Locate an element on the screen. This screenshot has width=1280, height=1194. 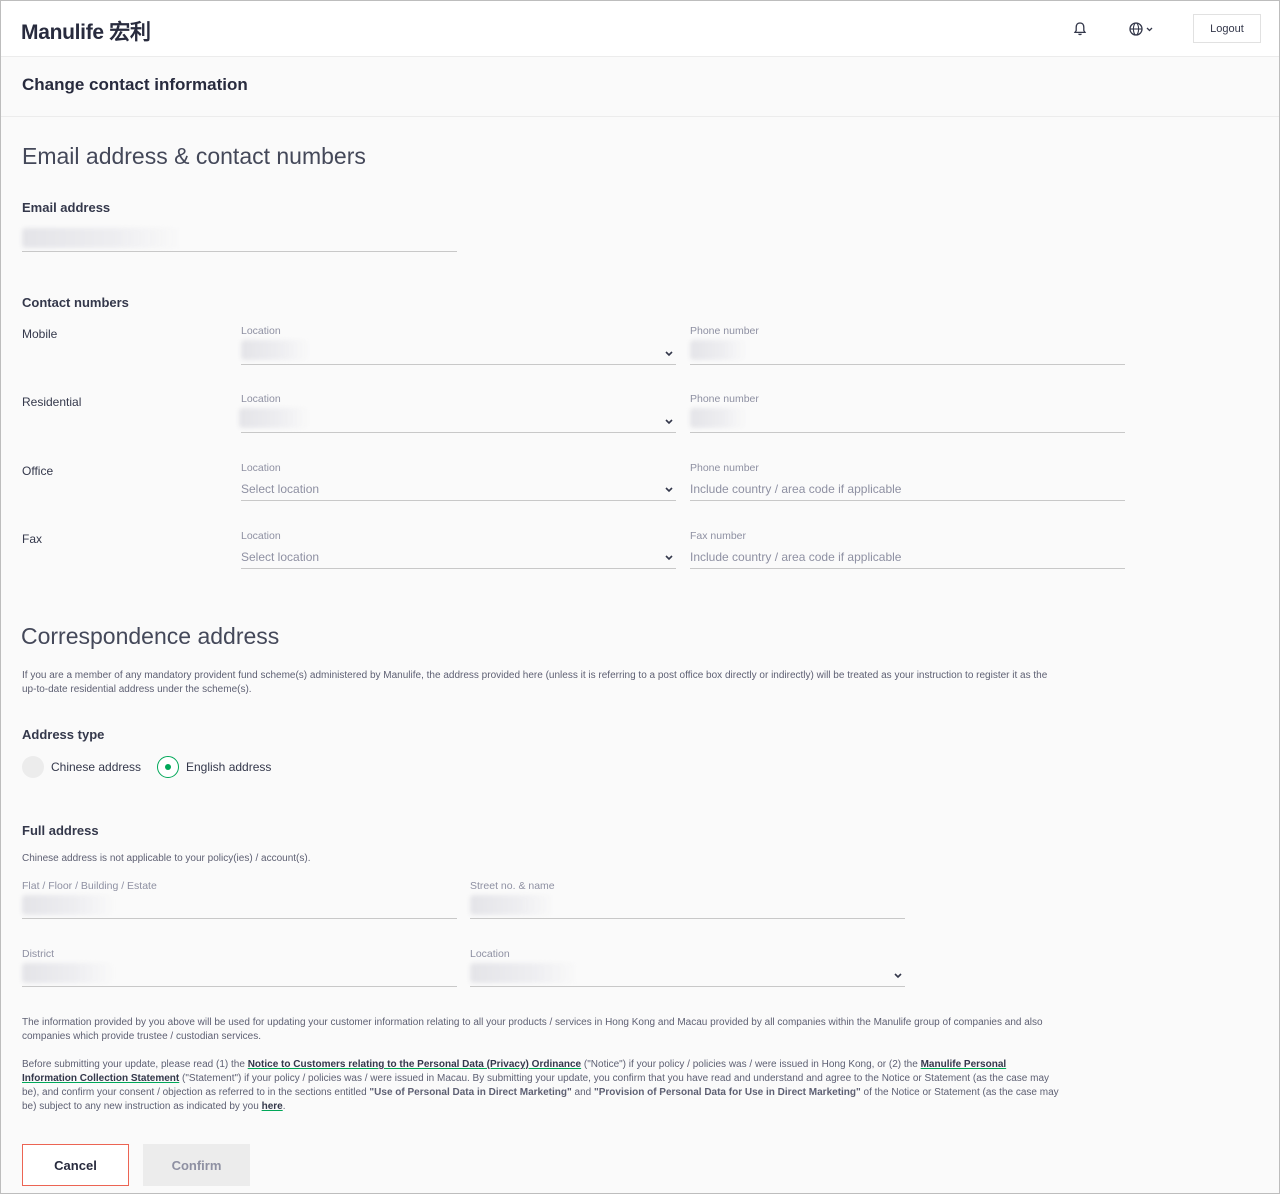
privacy-note-text: and is located at coordinates (582, 1092).